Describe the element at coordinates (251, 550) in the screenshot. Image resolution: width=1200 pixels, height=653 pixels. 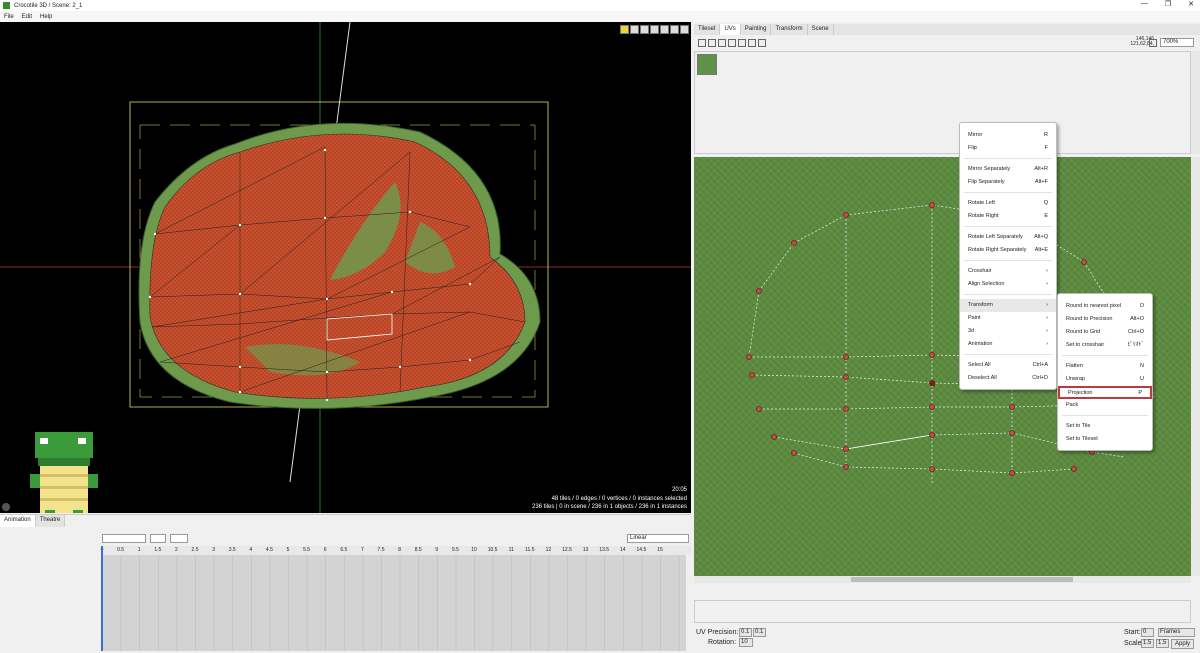
I see `ruler-tick: 4` at that location.